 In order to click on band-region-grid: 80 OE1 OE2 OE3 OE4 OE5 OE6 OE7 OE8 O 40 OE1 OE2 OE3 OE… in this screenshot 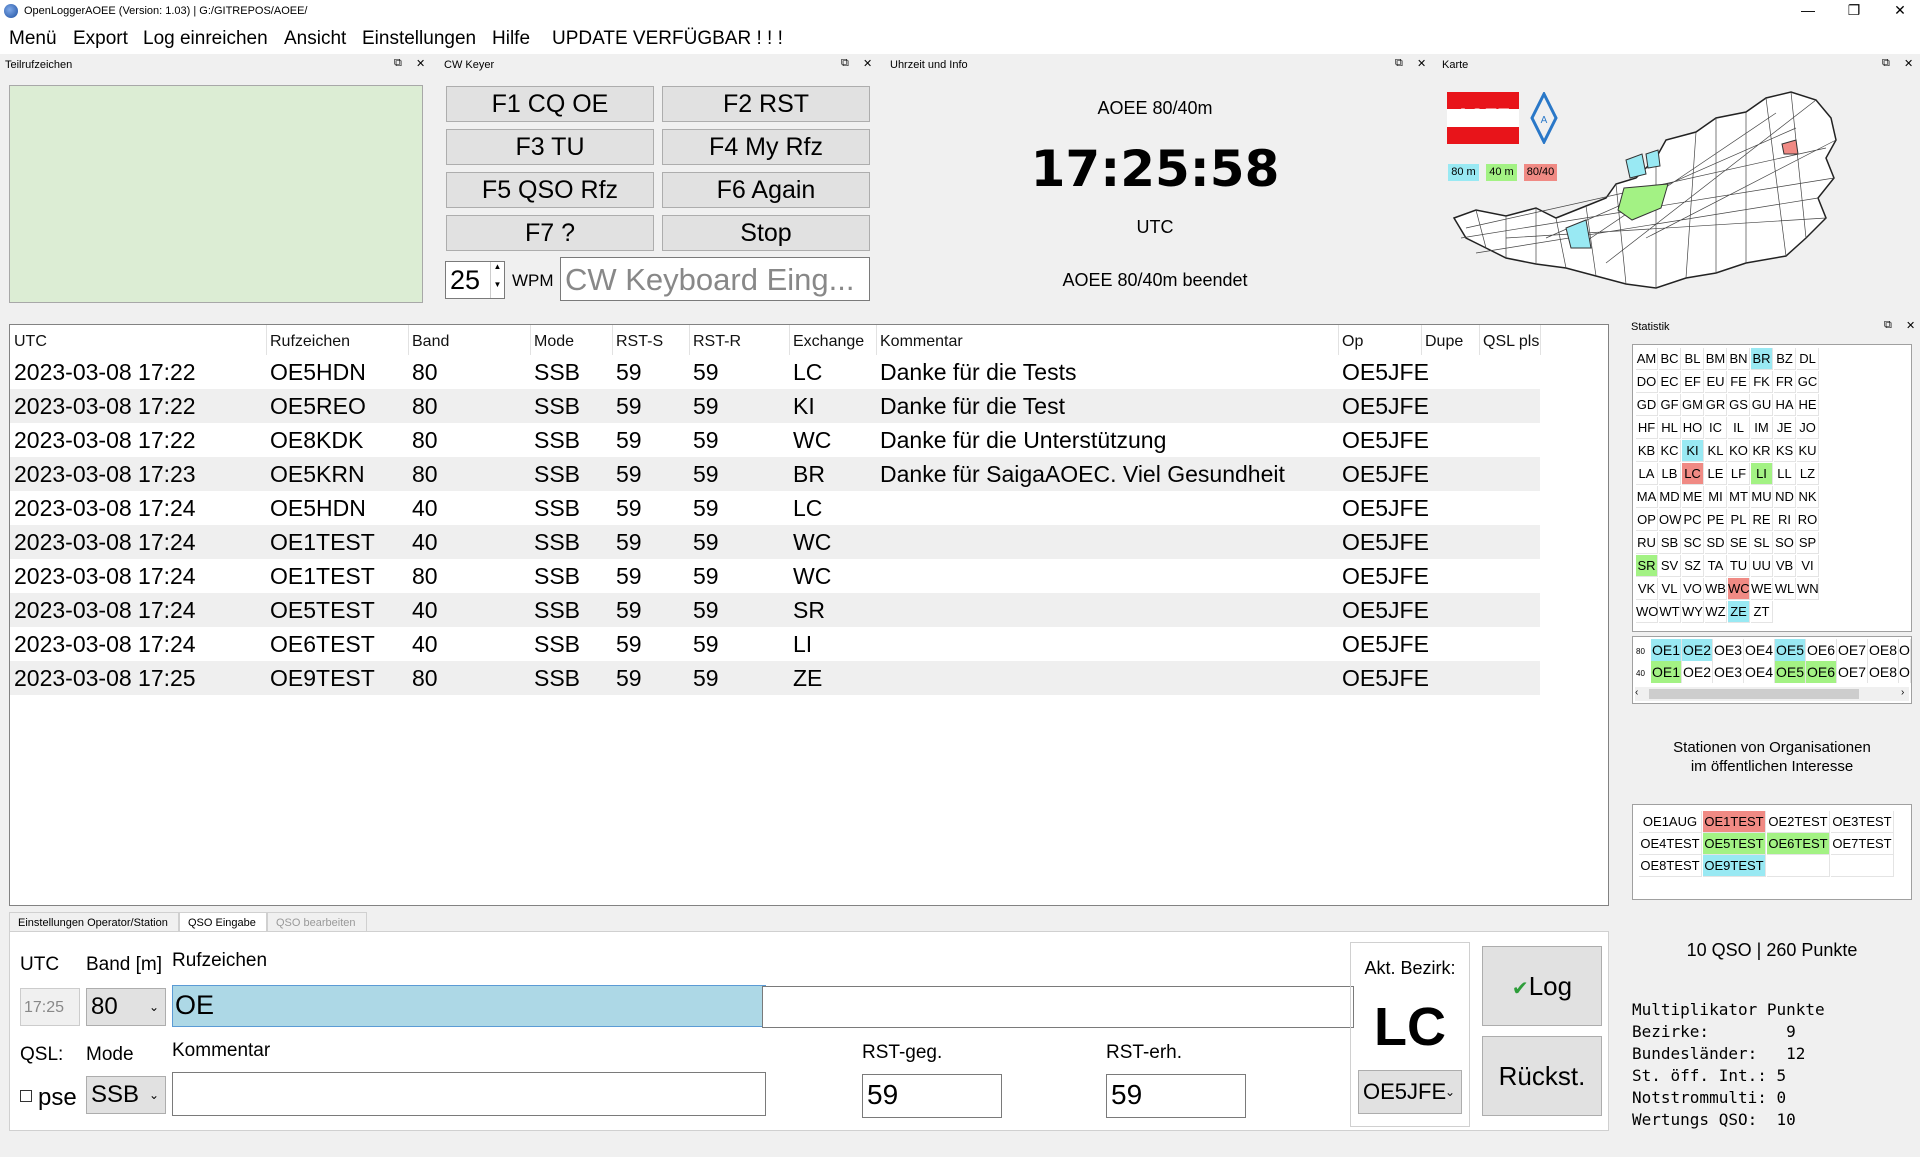, I will do `click(1772, 670)`.